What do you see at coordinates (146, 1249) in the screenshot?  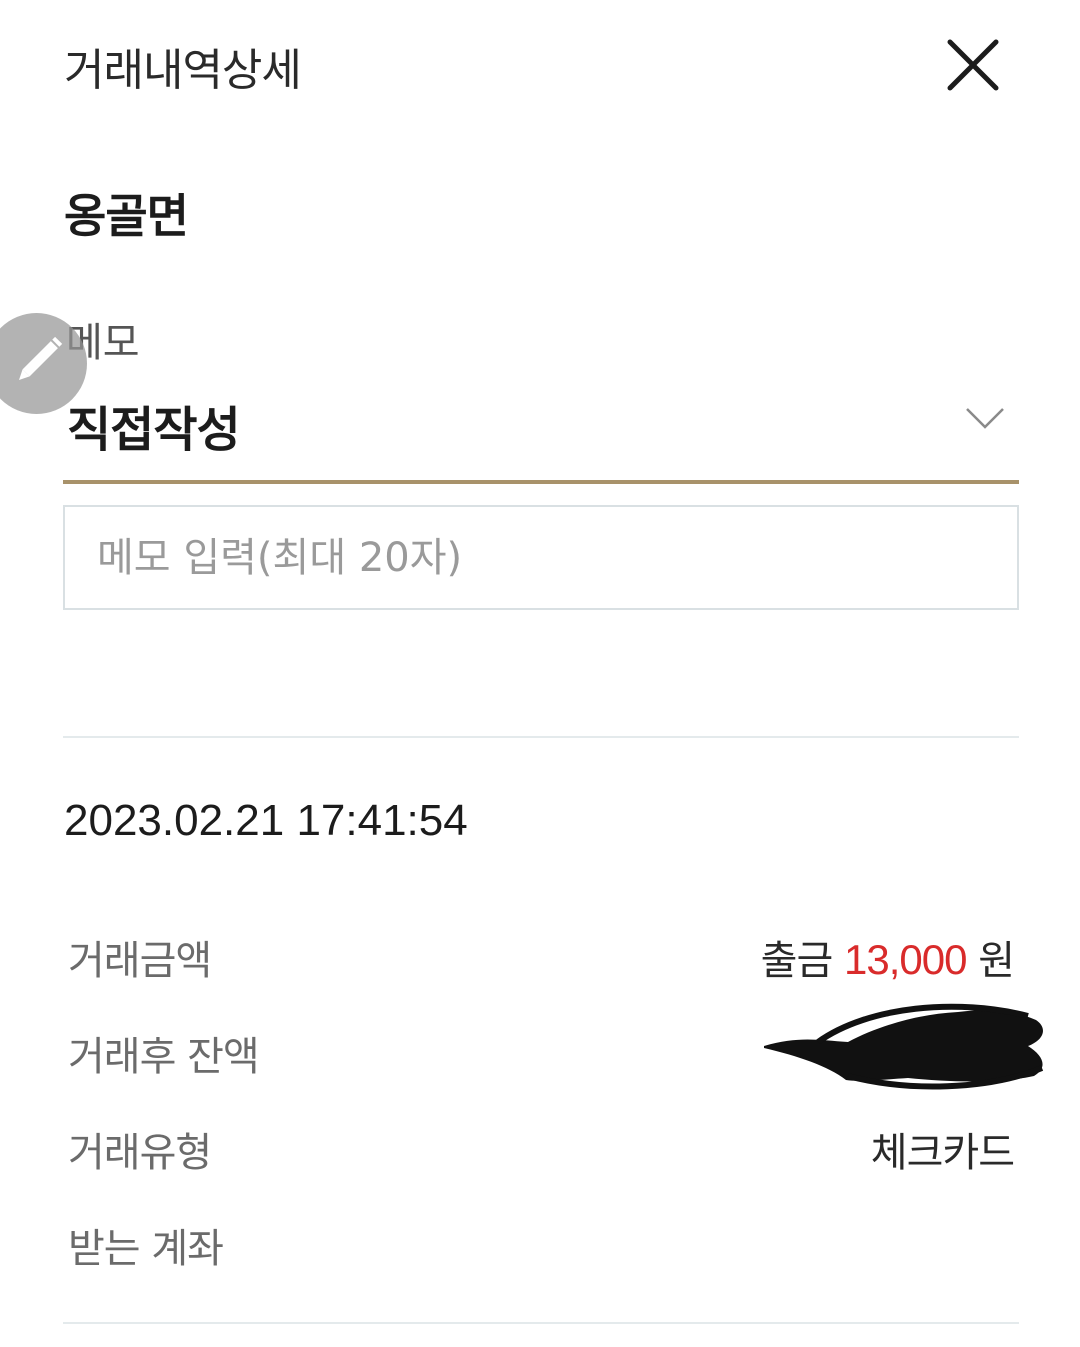 I see `receiving-account-label: 받는 계좌` at bounding box center [146, 1249].